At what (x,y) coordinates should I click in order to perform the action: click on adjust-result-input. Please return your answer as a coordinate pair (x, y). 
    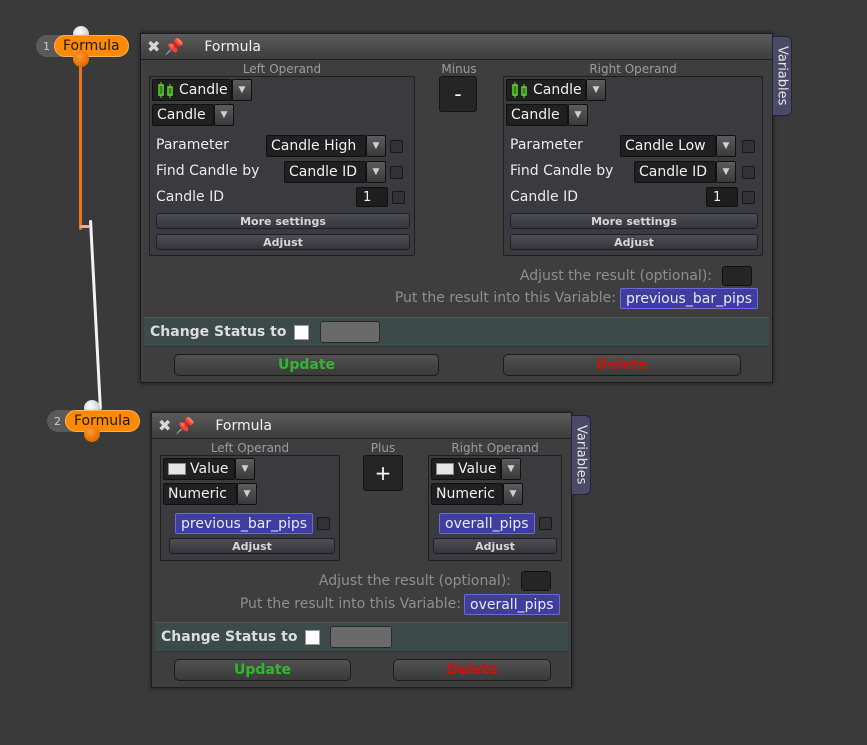
    Looking at the image, I should click on (737, 276).